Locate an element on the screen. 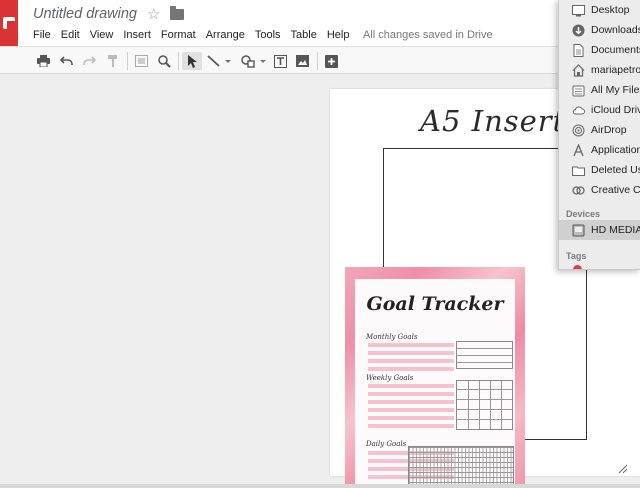 This screenshot has width=640, height=488. finder-item-desktop: Desktop is located at coordinates (599, 10).